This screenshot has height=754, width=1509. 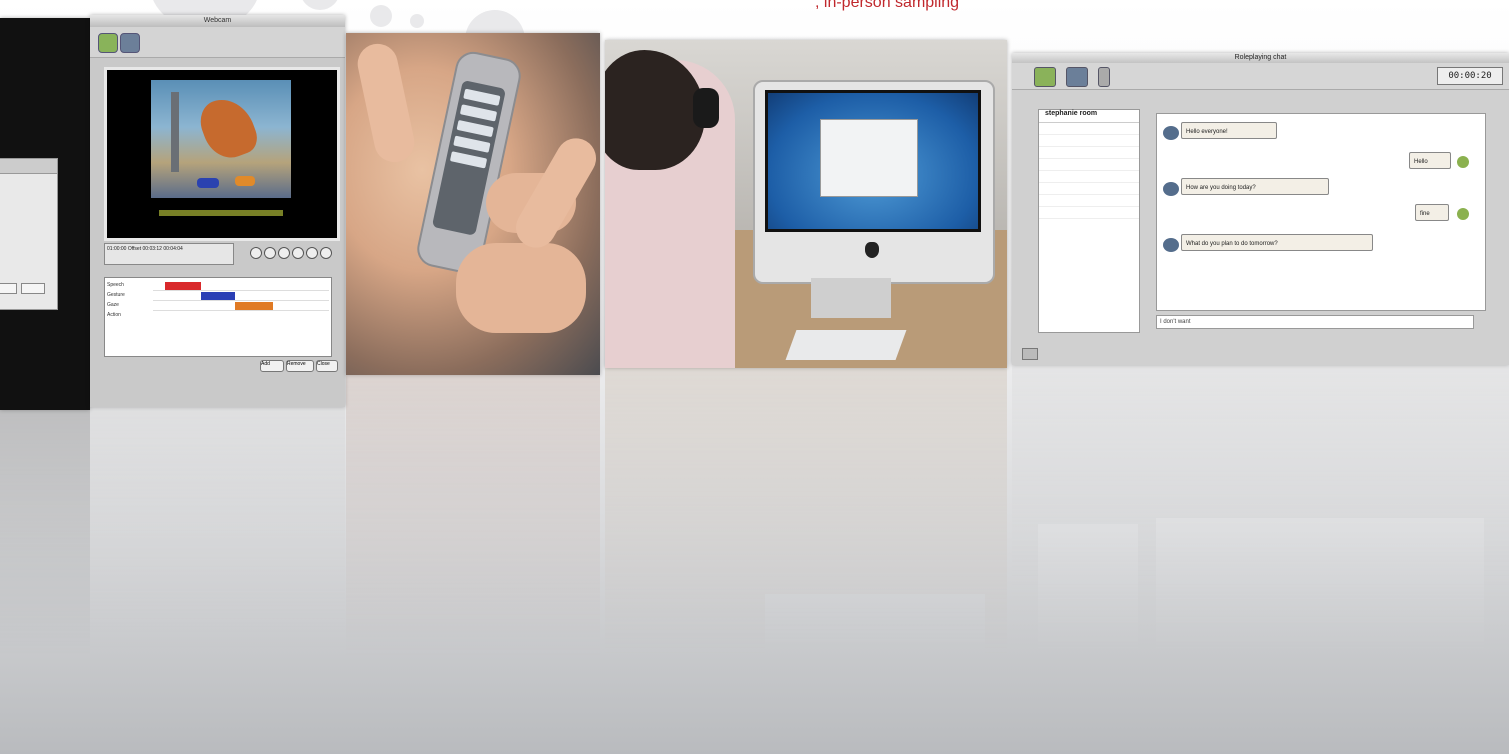 What do you see at coordinates (217, 42) in the screenshot?
I see `toolbar` at bounding box center [217, 42].